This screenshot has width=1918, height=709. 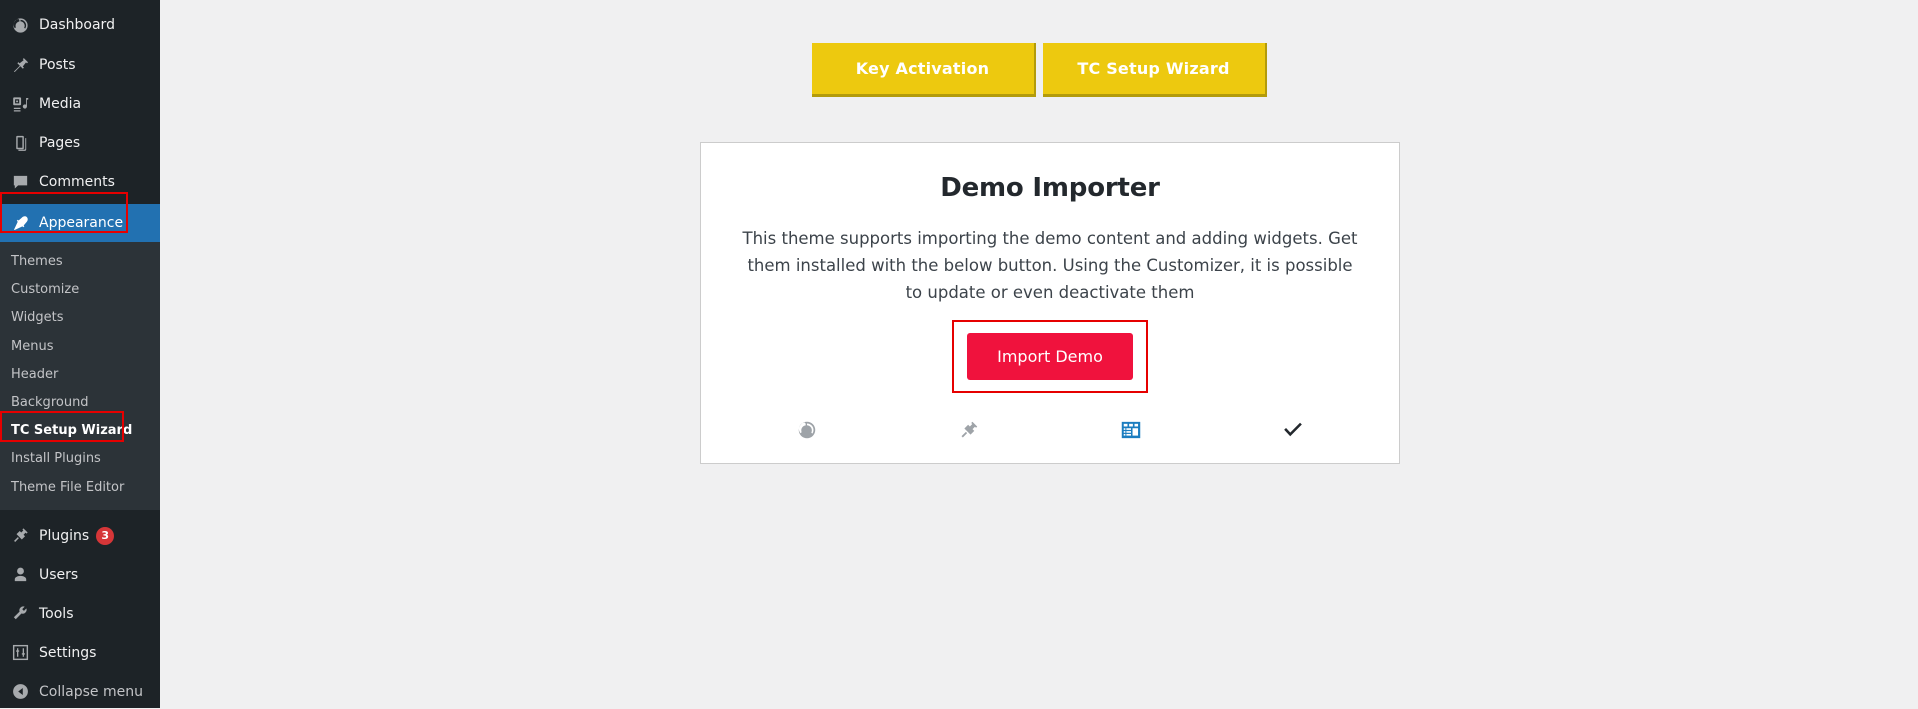 I want to click on submenu-item-install-plugins: Install Plugins, so click(x=80, y=459).